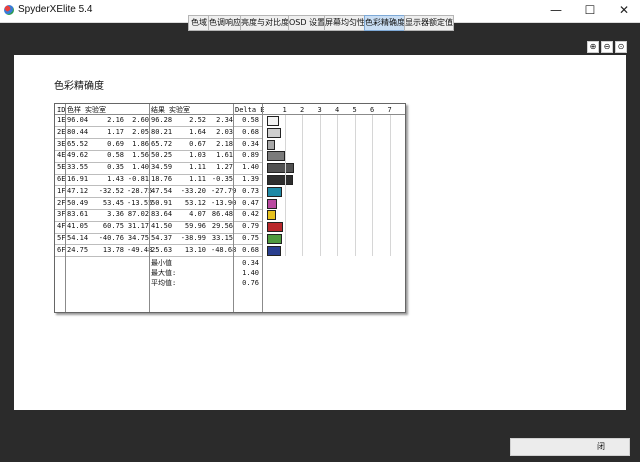 The width and height of the screenshot is (640, 462). Describe the element at coordinates (78, 249) in the screenshot. I see `table-cell: 24.75` at that location.